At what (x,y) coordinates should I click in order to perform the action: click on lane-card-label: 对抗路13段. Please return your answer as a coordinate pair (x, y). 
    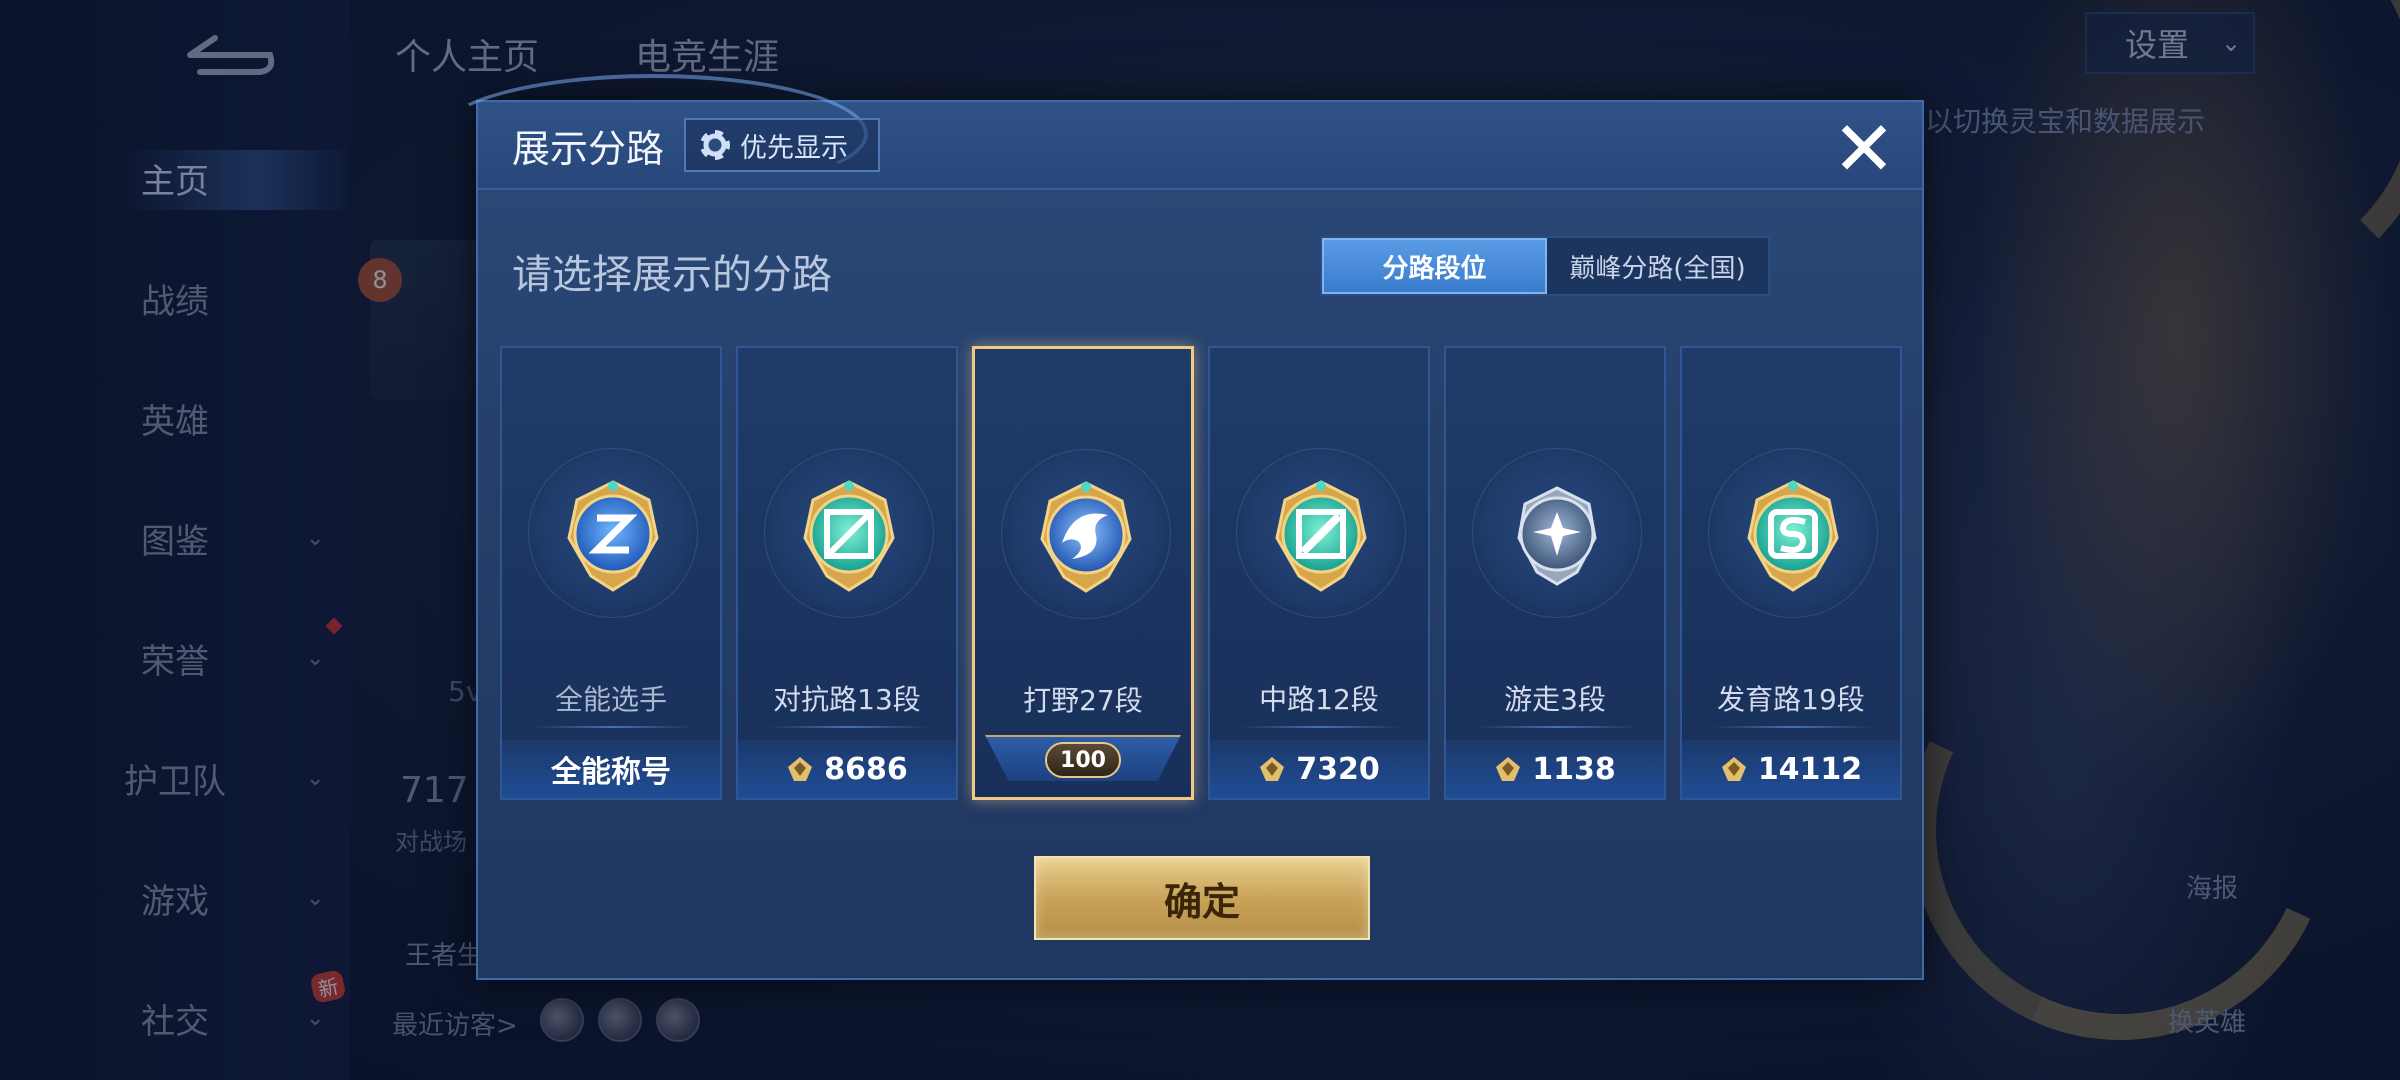
    Looking at the image, I should click on (847, 699).